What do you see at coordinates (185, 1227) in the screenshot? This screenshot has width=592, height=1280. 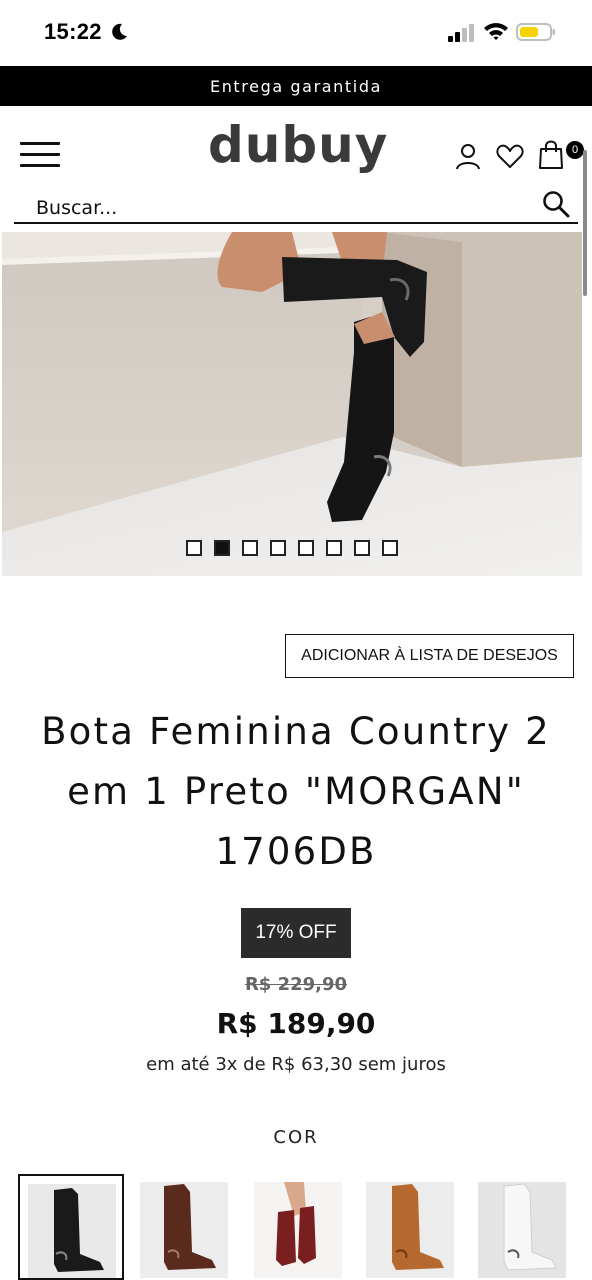 I see `color-swatch-brown` at bounding box center [185, 1227].